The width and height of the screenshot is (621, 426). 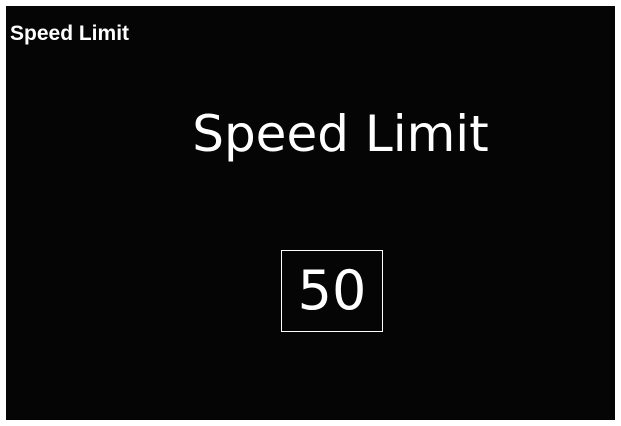 I want to click on speed-limit-value: 50, so click(x=332, y=290).